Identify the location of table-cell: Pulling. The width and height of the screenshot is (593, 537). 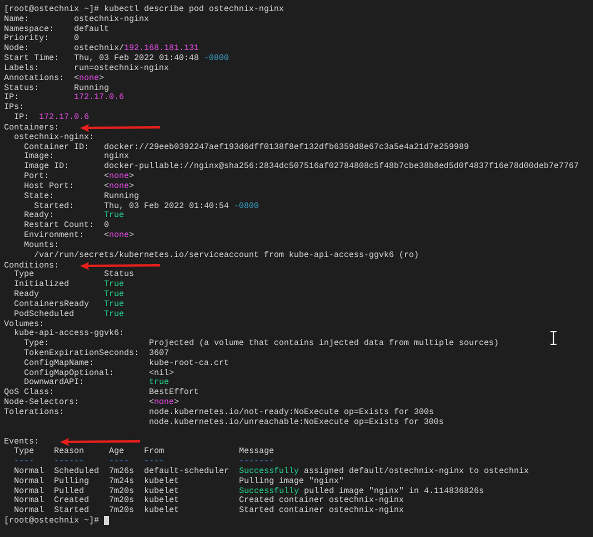
(71, 481).